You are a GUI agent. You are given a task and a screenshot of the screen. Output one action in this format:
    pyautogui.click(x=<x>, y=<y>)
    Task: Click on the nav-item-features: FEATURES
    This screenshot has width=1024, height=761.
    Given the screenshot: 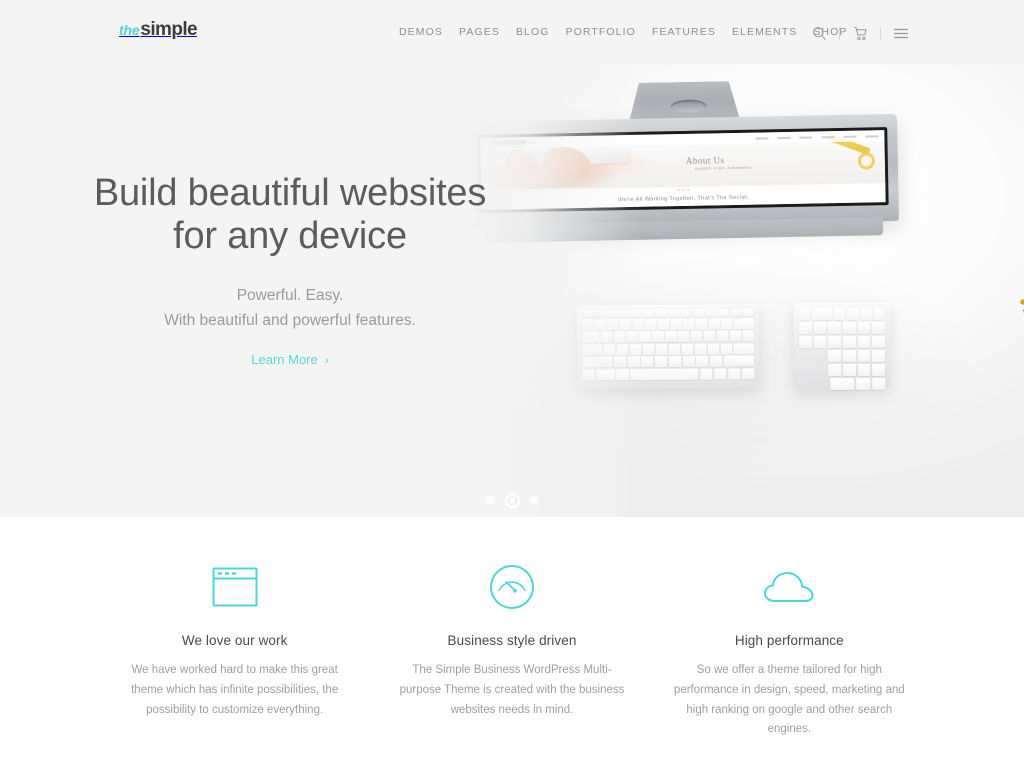 What is the action you would take?
    pyautogui.click(x=692, y=32)
    